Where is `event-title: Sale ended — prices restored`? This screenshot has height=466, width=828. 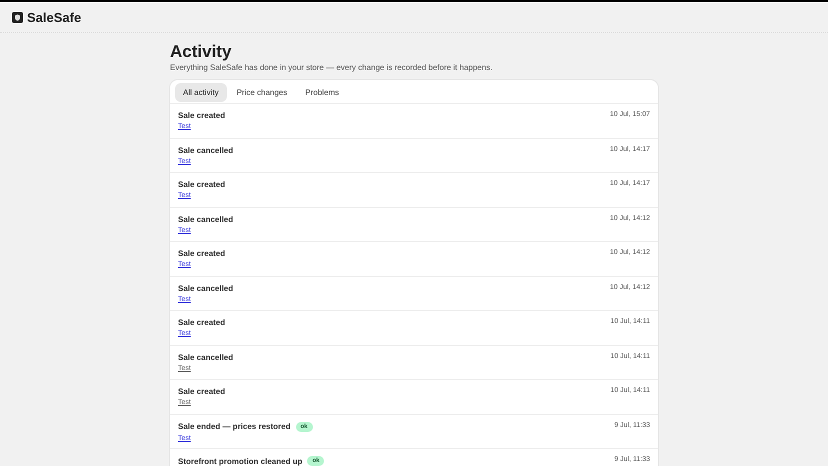 event-title: Sale ended — prices restored is located at coordinates (234, 426).